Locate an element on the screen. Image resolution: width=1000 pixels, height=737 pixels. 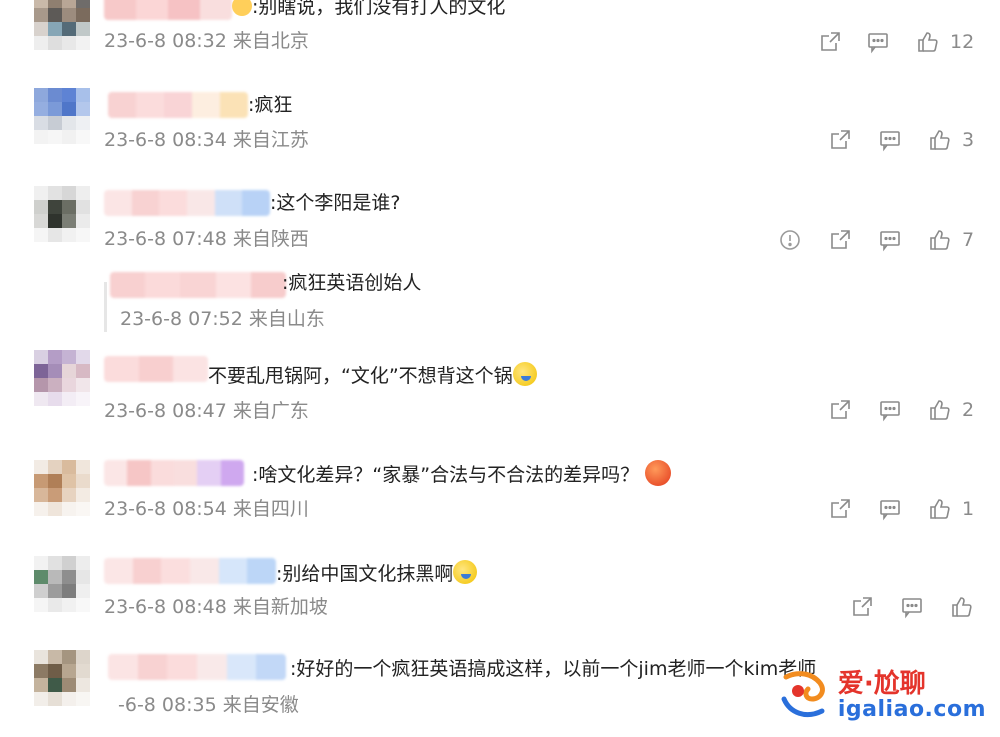
like-button is located at coordinates (962, 607).